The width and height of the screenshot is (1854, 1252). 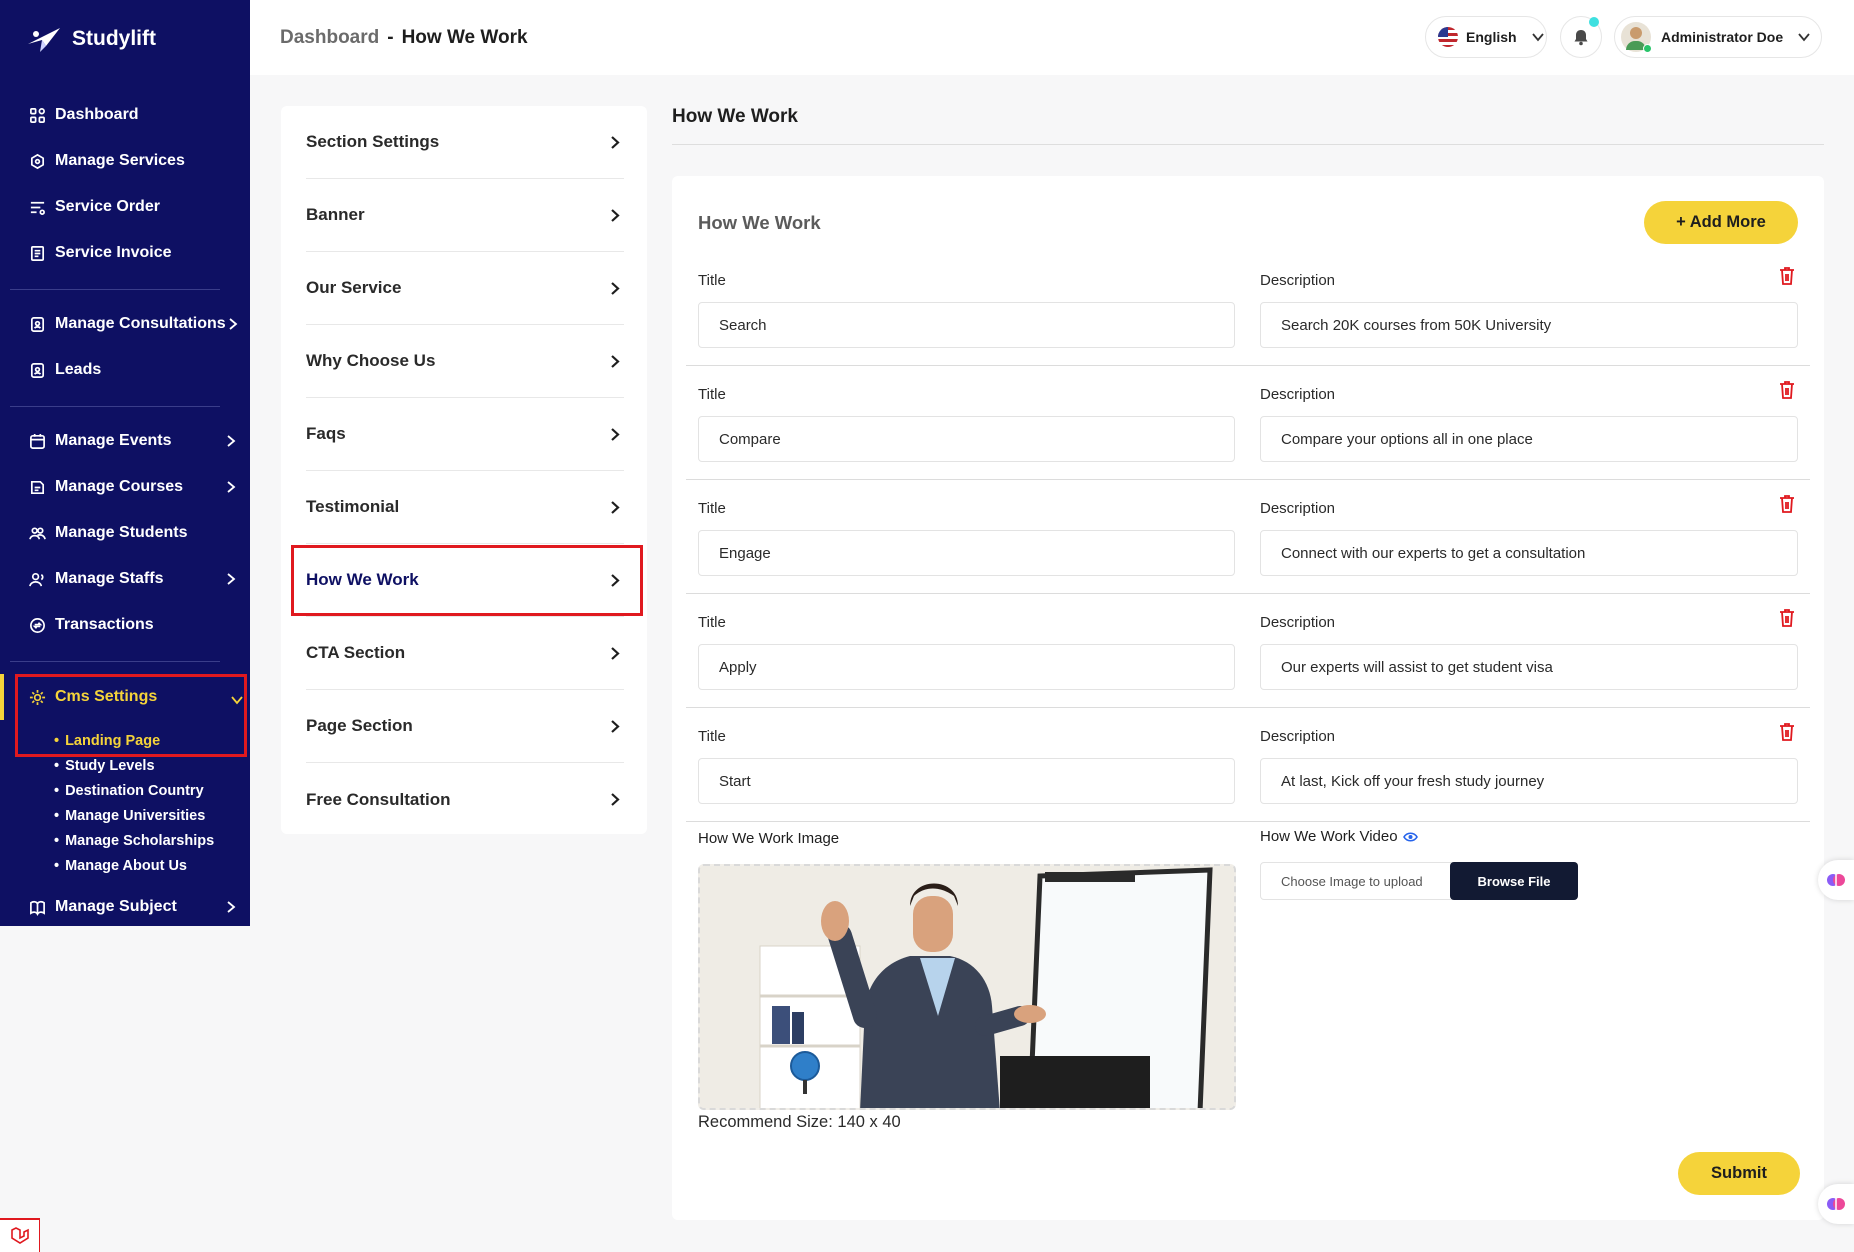 I want to click on chevron-down-icon, so click(x=1804, y=37).